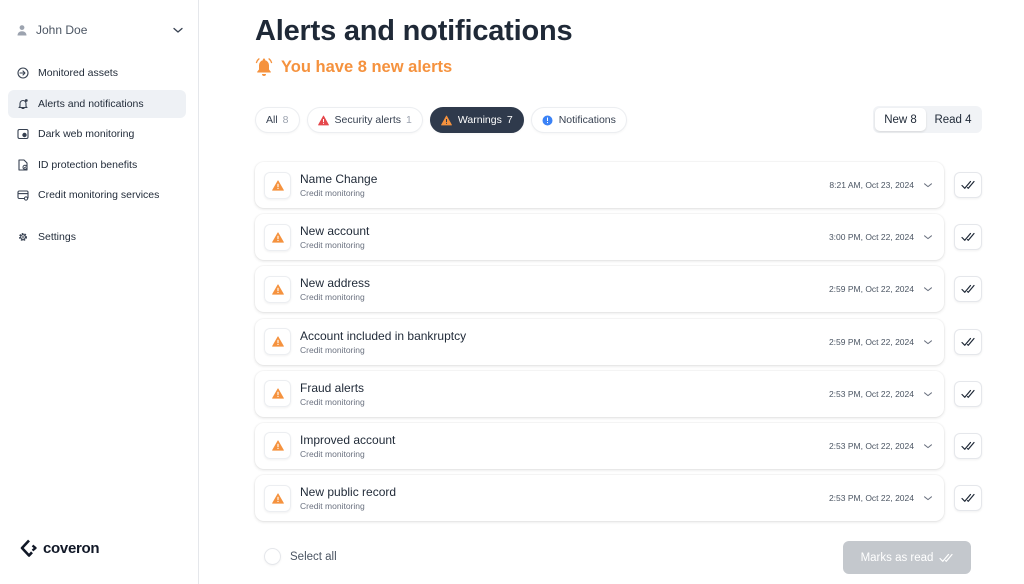 The height and width of the screenshot is (584, 1024). What do you see at coordinates (277, 120) in the screenshot?
I see `tab-all: All 8` at bounding box center [277, 120].